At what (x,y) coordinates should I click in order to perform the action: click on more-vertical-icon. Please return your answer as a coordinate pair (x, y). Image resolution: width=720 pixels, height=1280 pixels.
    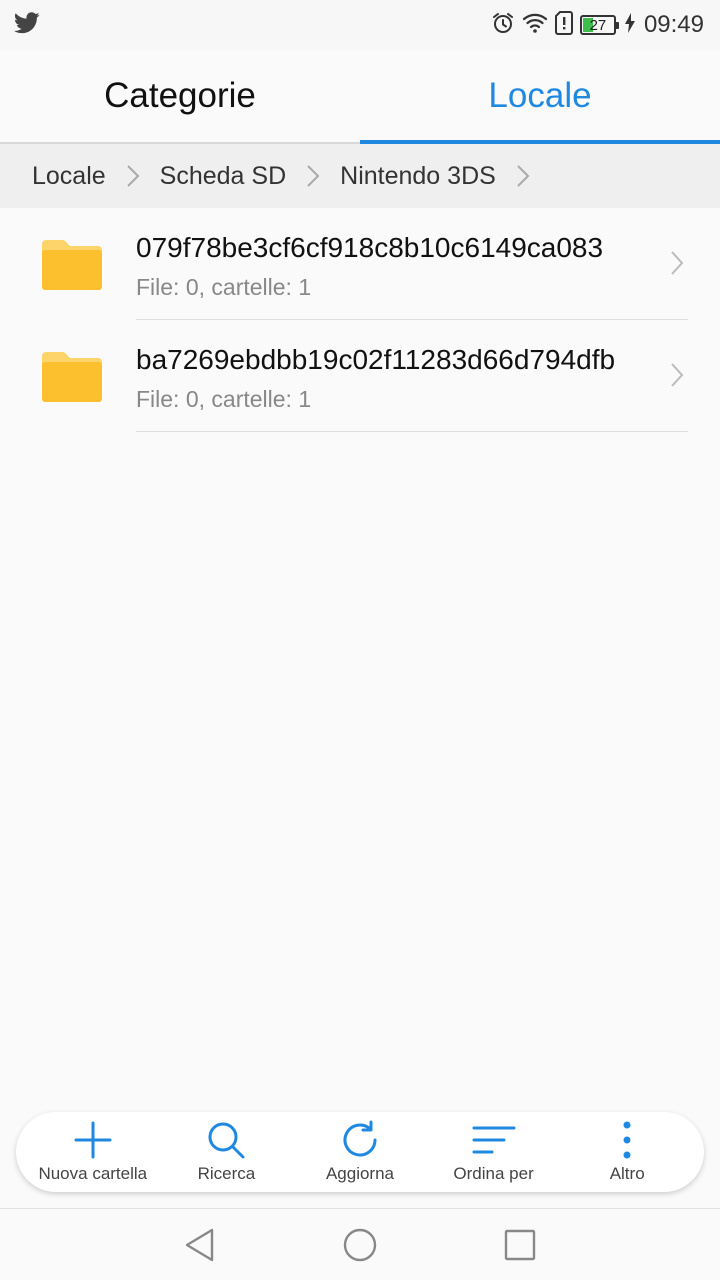
    Looking at the image, I should click on (627, 1140).